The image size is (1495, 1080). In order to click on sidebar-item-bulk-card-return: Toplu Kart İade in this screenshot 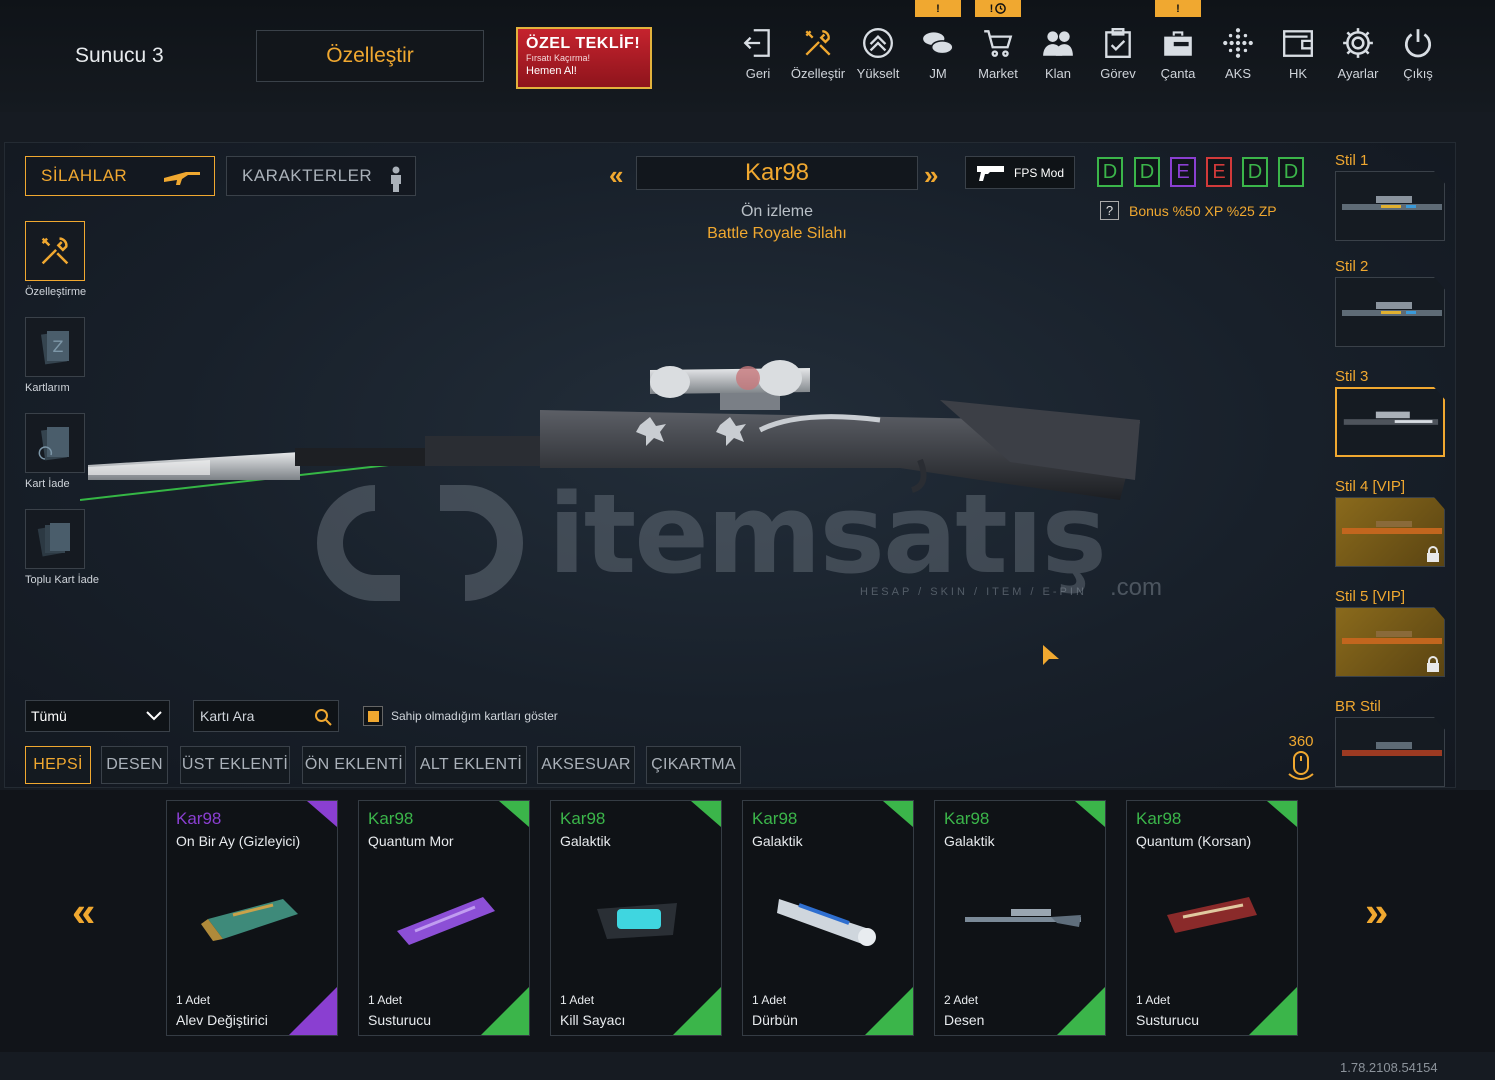, I will do `click(62, 547)`.